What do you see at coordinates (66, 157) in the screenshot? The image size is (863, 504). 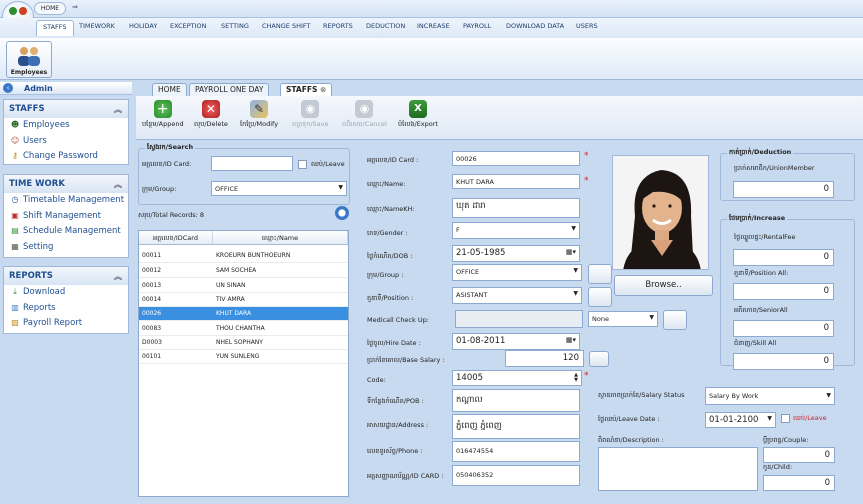 I see `sidebar-item-change-password: ⚷ Change Password` at bounding box center [66, 157].